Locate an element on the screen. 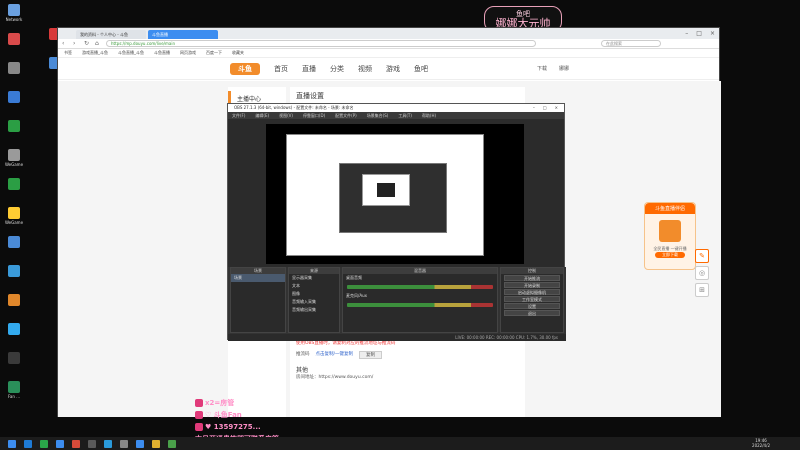  overlay-line: ♡ 斗鱼Fan is located at coordinates (237, 415).